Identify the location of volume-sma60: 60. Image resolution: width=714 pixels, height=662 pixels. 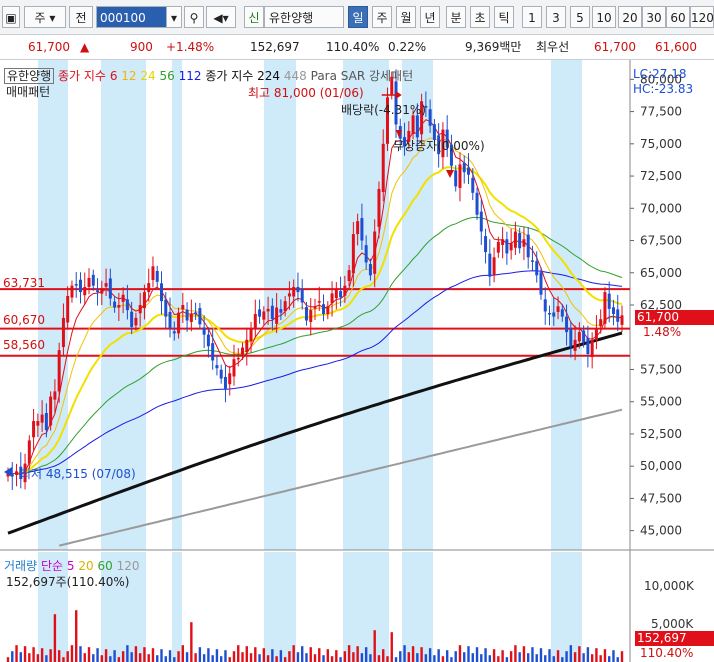
(105, 566).